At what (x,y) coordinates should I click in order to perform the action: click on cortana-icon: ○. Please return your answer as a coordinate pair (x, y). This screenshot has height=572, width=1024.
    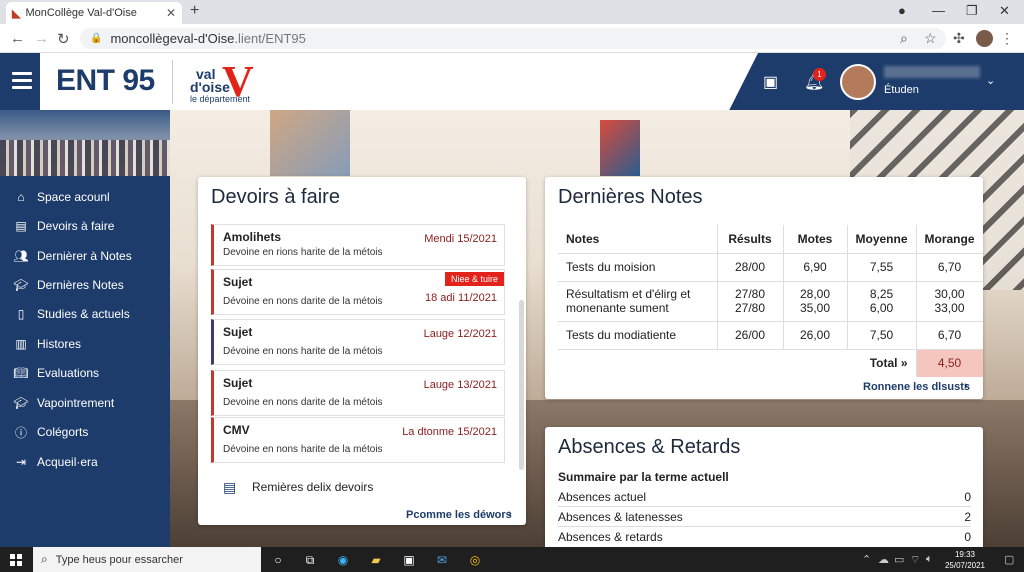
    Looking at the image, I should click on (278, 560).